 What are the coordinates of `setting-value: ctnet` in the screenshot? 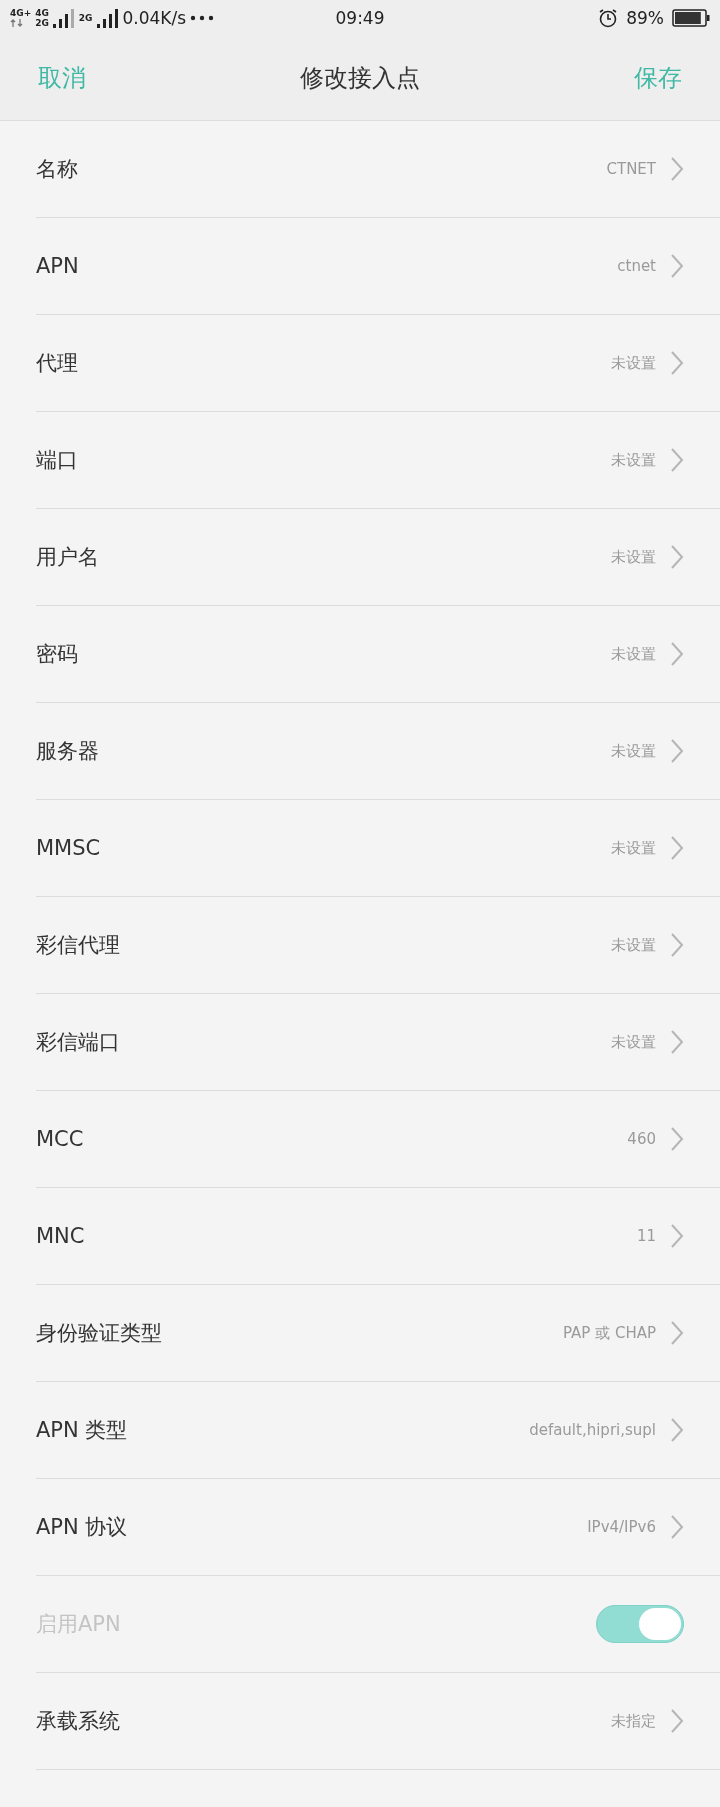 It's located at (636, 266).